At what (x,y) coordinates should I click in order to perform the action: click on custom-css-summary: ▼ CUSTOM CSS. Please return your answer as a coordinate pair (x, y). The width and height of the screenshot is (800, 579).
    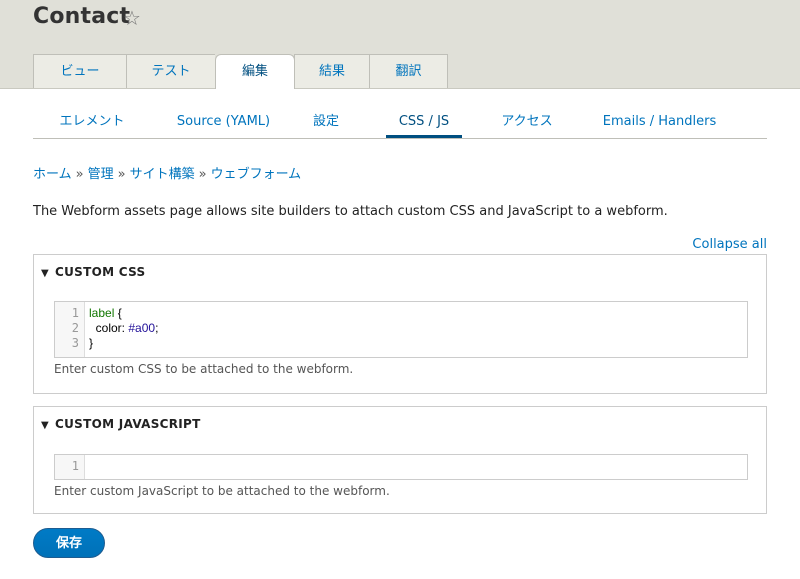
    Looking at the image, I should click on (93, 272).